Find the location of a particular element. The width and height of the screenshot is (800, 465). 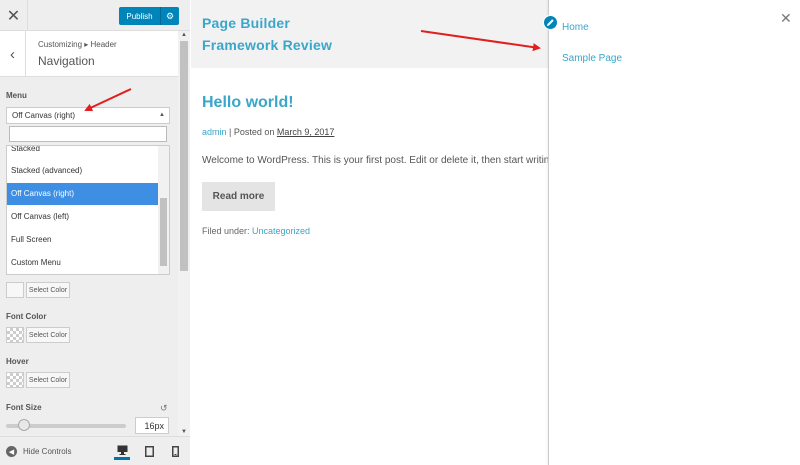

background-color-swatch is located at coordinates (15, 290).